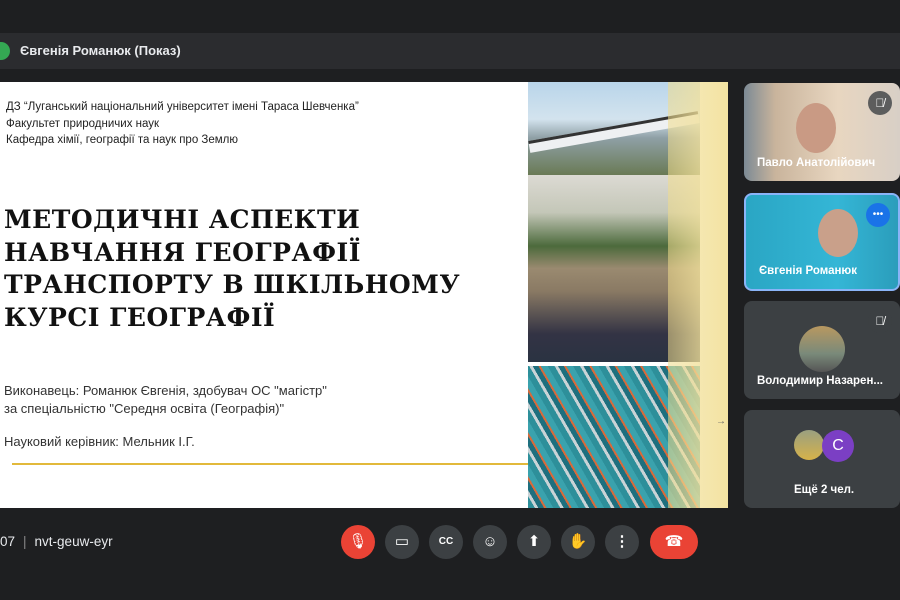  Describe the element at coordinates (232, 284) in the screenshot. I see `title-line: ТРАНСПОРТУ В ШКІЛЬНОМУ` at that location.